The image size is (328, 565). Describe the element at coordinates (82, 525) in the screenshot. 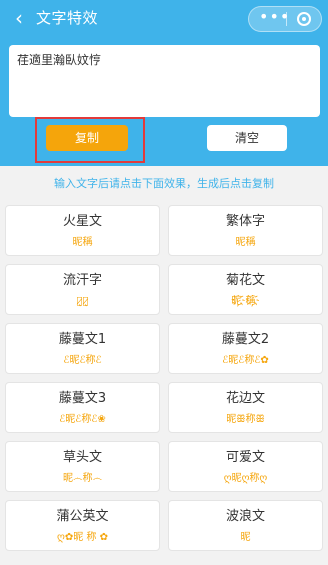

I see `effect-card: 蒲公英文 ღ✿昵 称 ✿` at that location.